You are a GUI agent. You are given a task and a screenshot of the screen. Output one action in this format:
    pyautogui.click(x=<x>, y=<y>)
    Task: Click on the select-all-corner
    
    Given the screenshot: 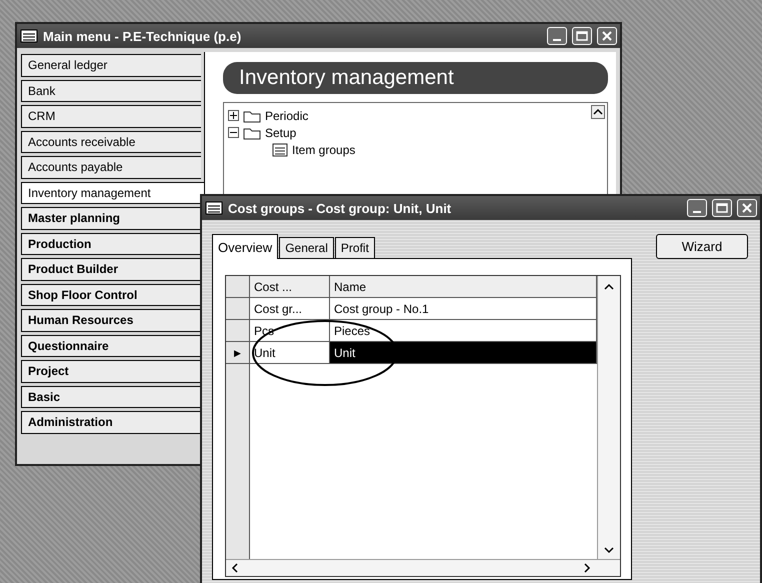 What is the action you would take?
    pyautogui.click(x=238, y=287)
    